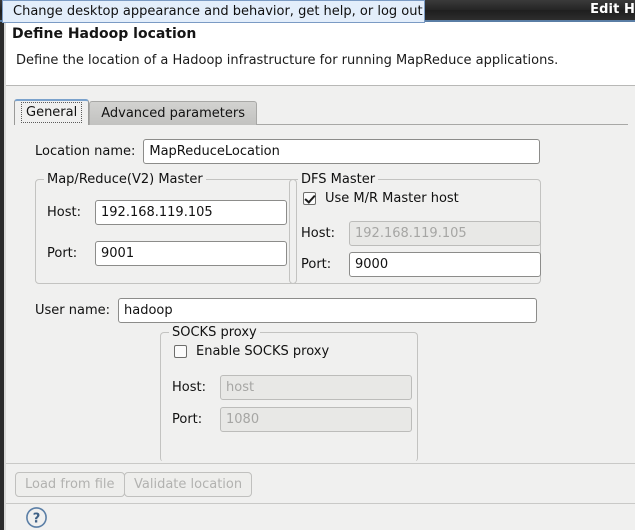 The image size is (635, 530). What do you see at coordinates (5, 276) in the screenshot?
I see `window-left-border-inner` at bounding box center [5, 276].